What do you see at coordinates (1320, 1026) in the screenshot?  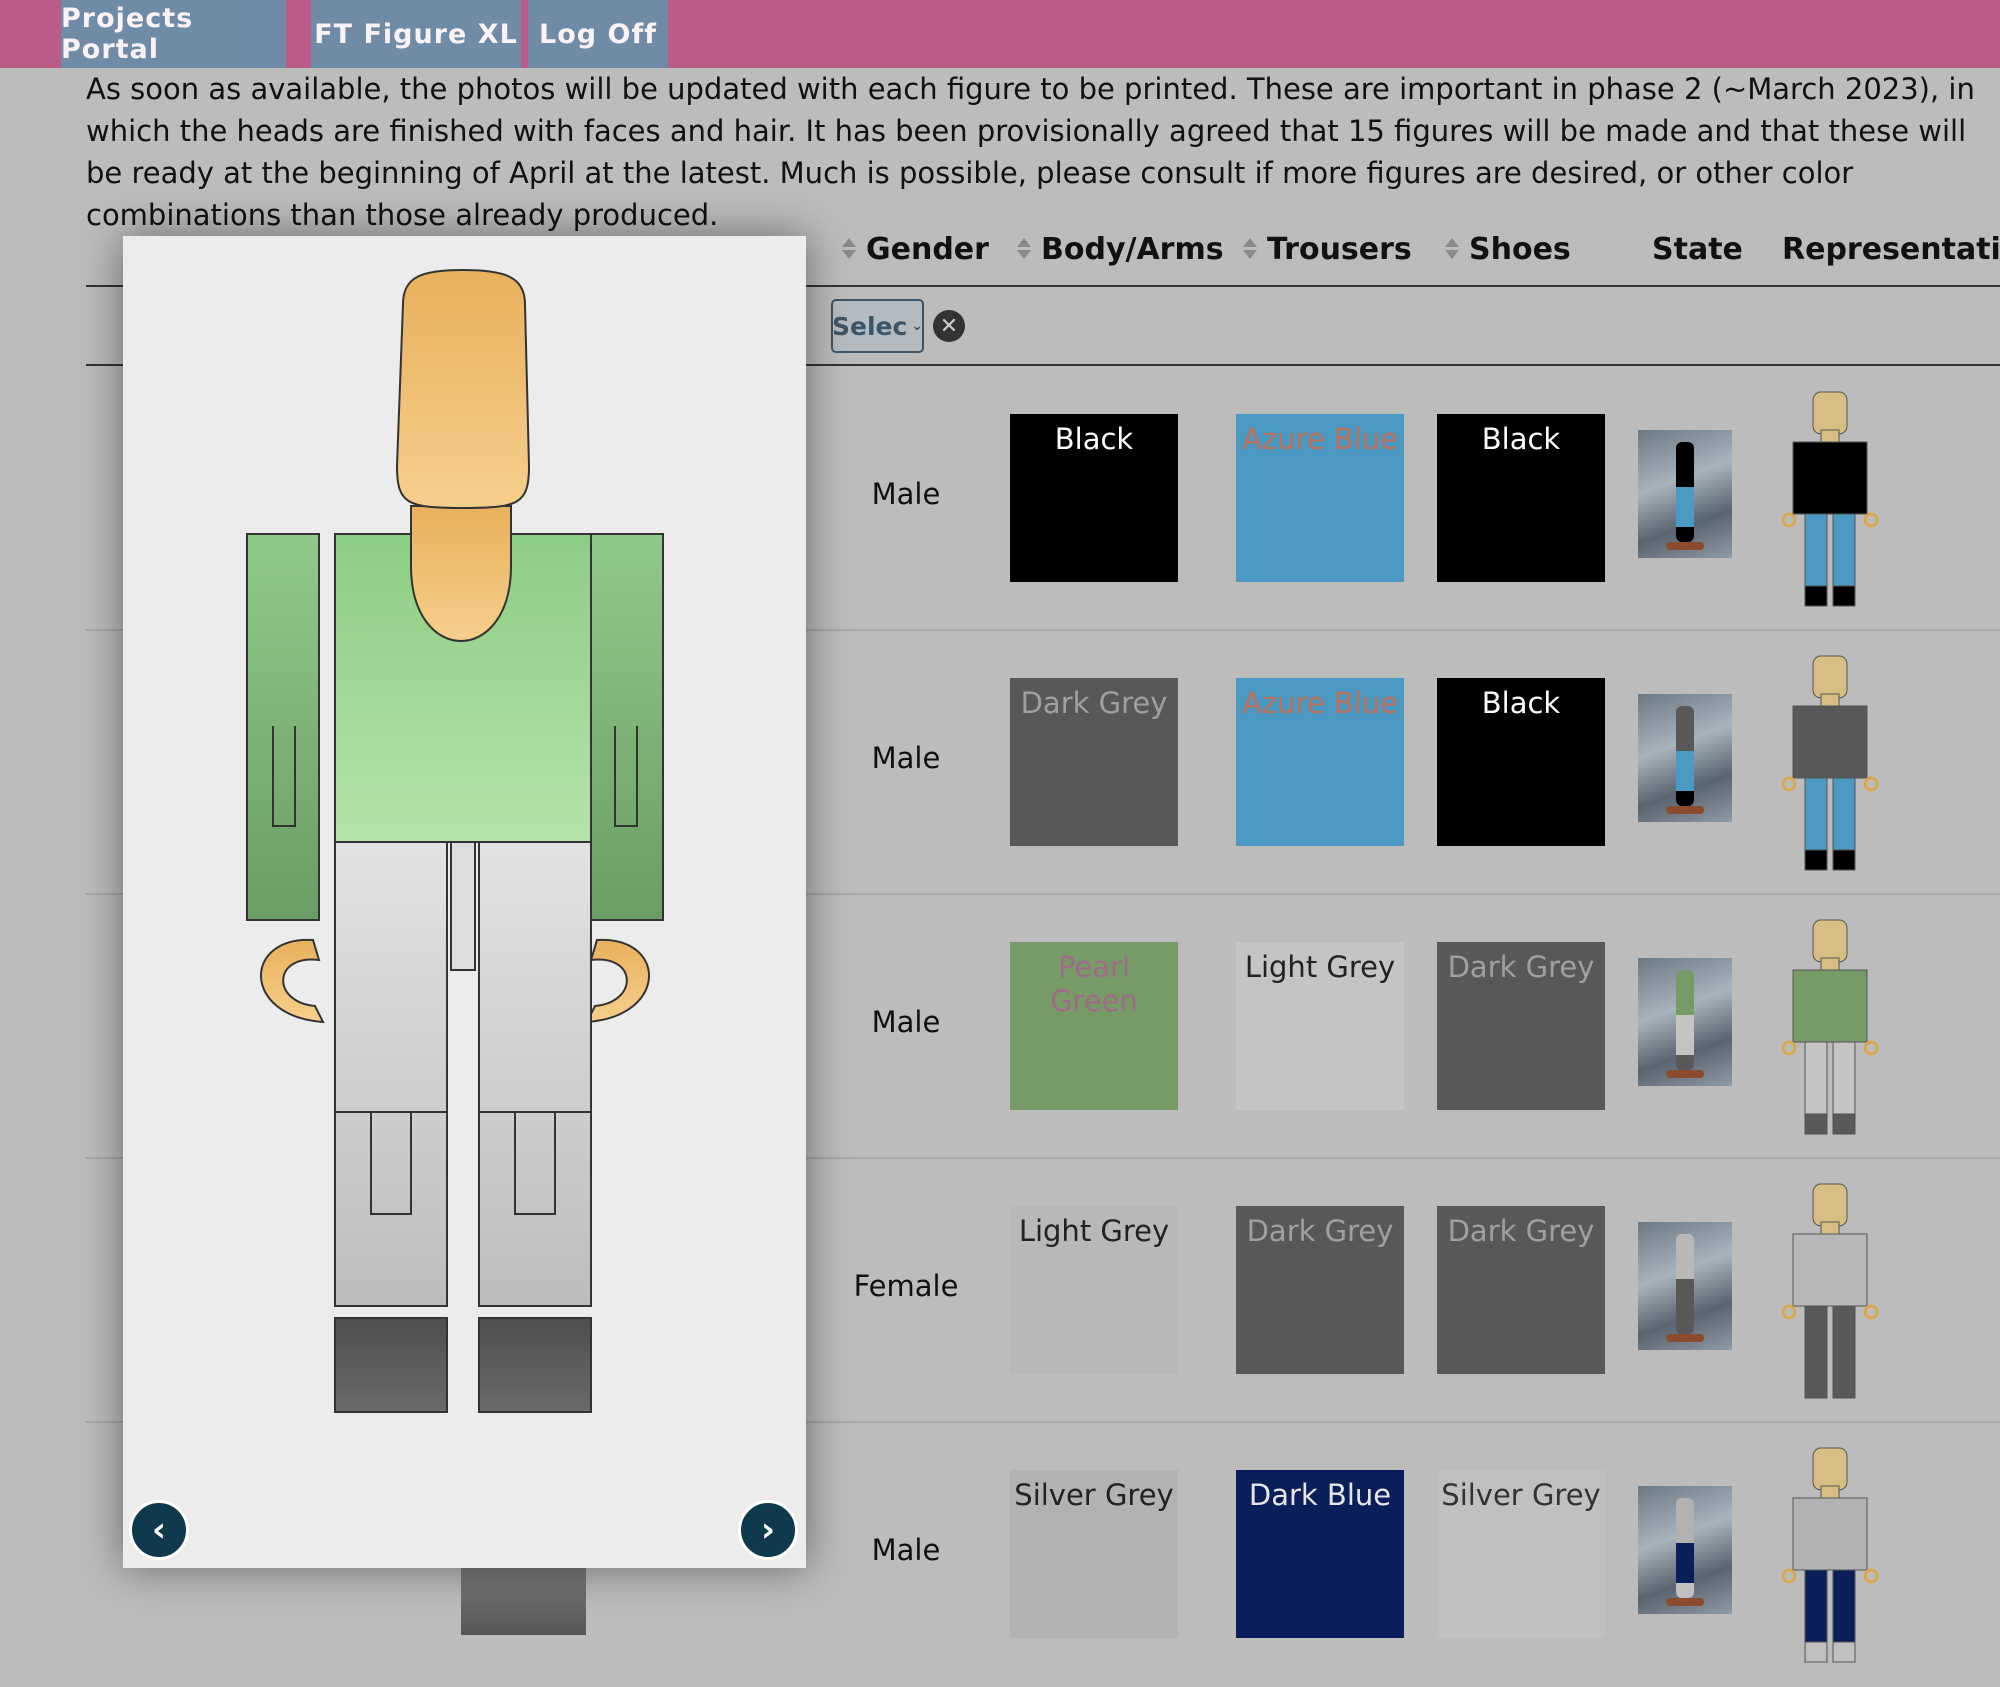 I see `trousers-color-swatch: Light Grey` at bounding box center [1320, 1026].